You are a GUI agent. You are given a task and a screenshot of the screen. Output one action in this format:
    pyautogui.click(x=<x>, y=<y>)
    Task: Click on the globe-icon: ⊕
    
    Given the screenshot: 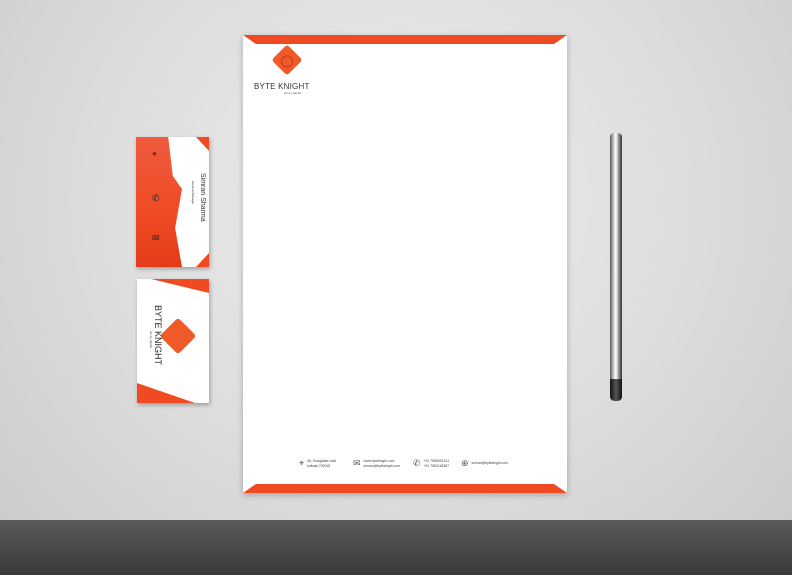 What is the action you would take?
    pyautogui.click(x=465, y=463)
    